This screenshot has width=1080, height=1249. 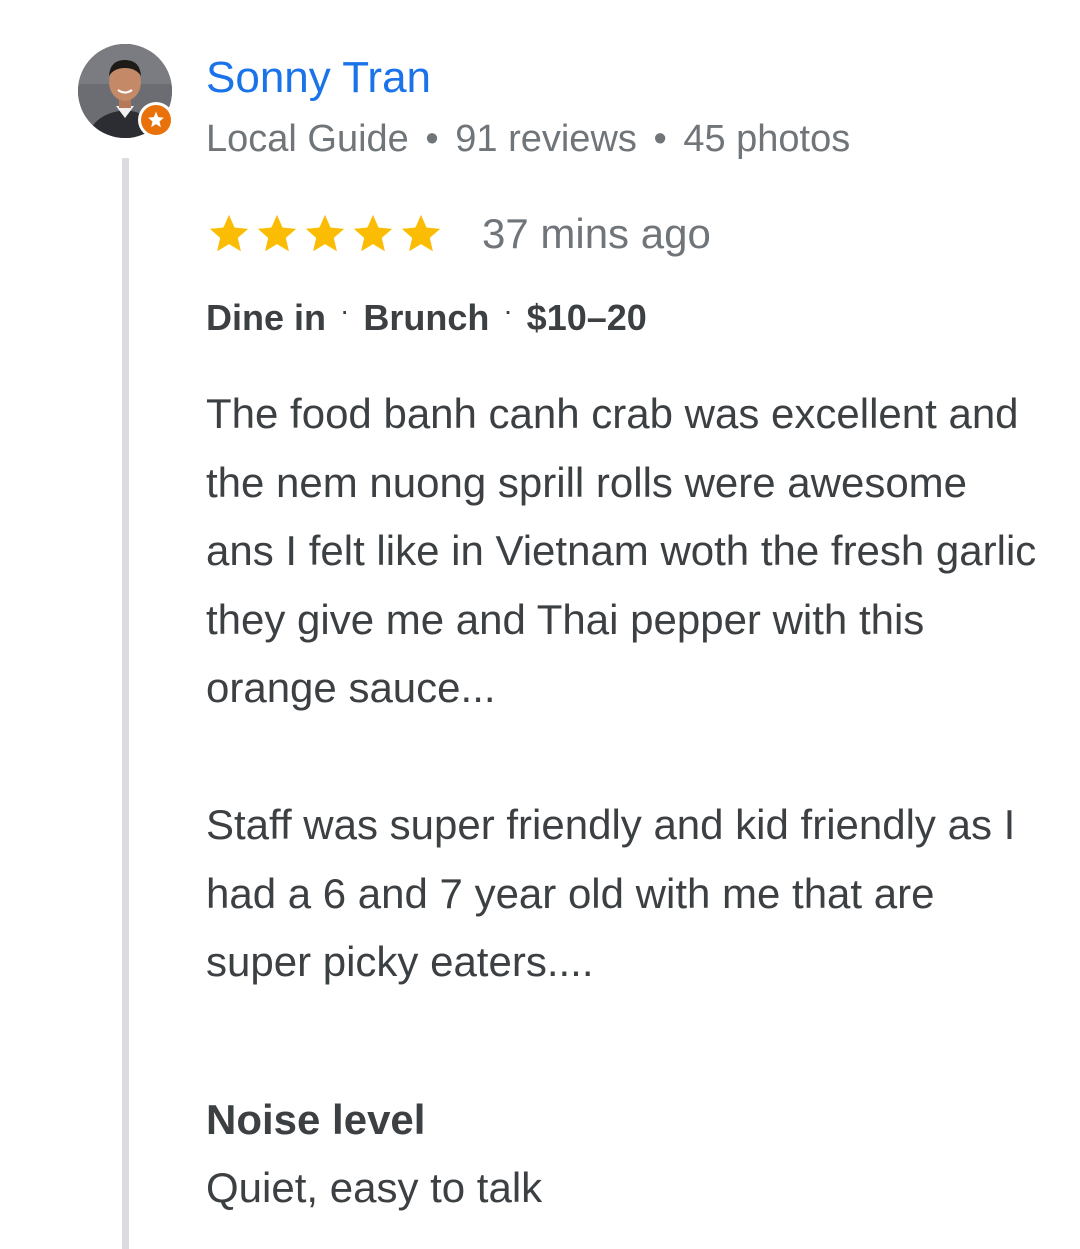 I want to click on tag-service: Dine in, so click(x=266, y=317).